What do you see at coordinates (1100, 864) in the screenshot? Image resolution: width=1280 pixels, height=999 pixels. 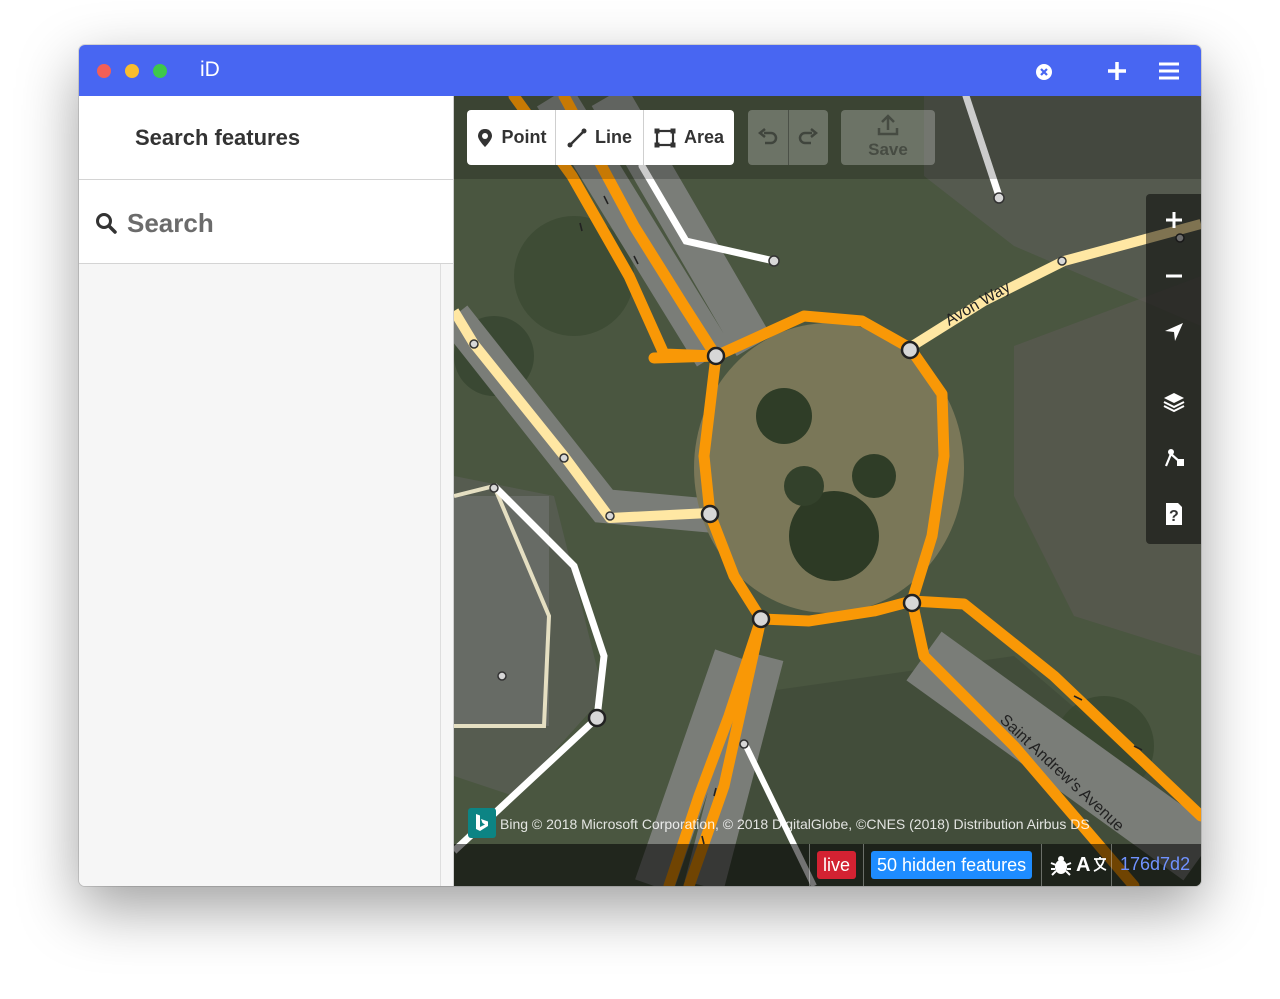 I see `translate-glyph-icon` at bounding box center [1100, 864].